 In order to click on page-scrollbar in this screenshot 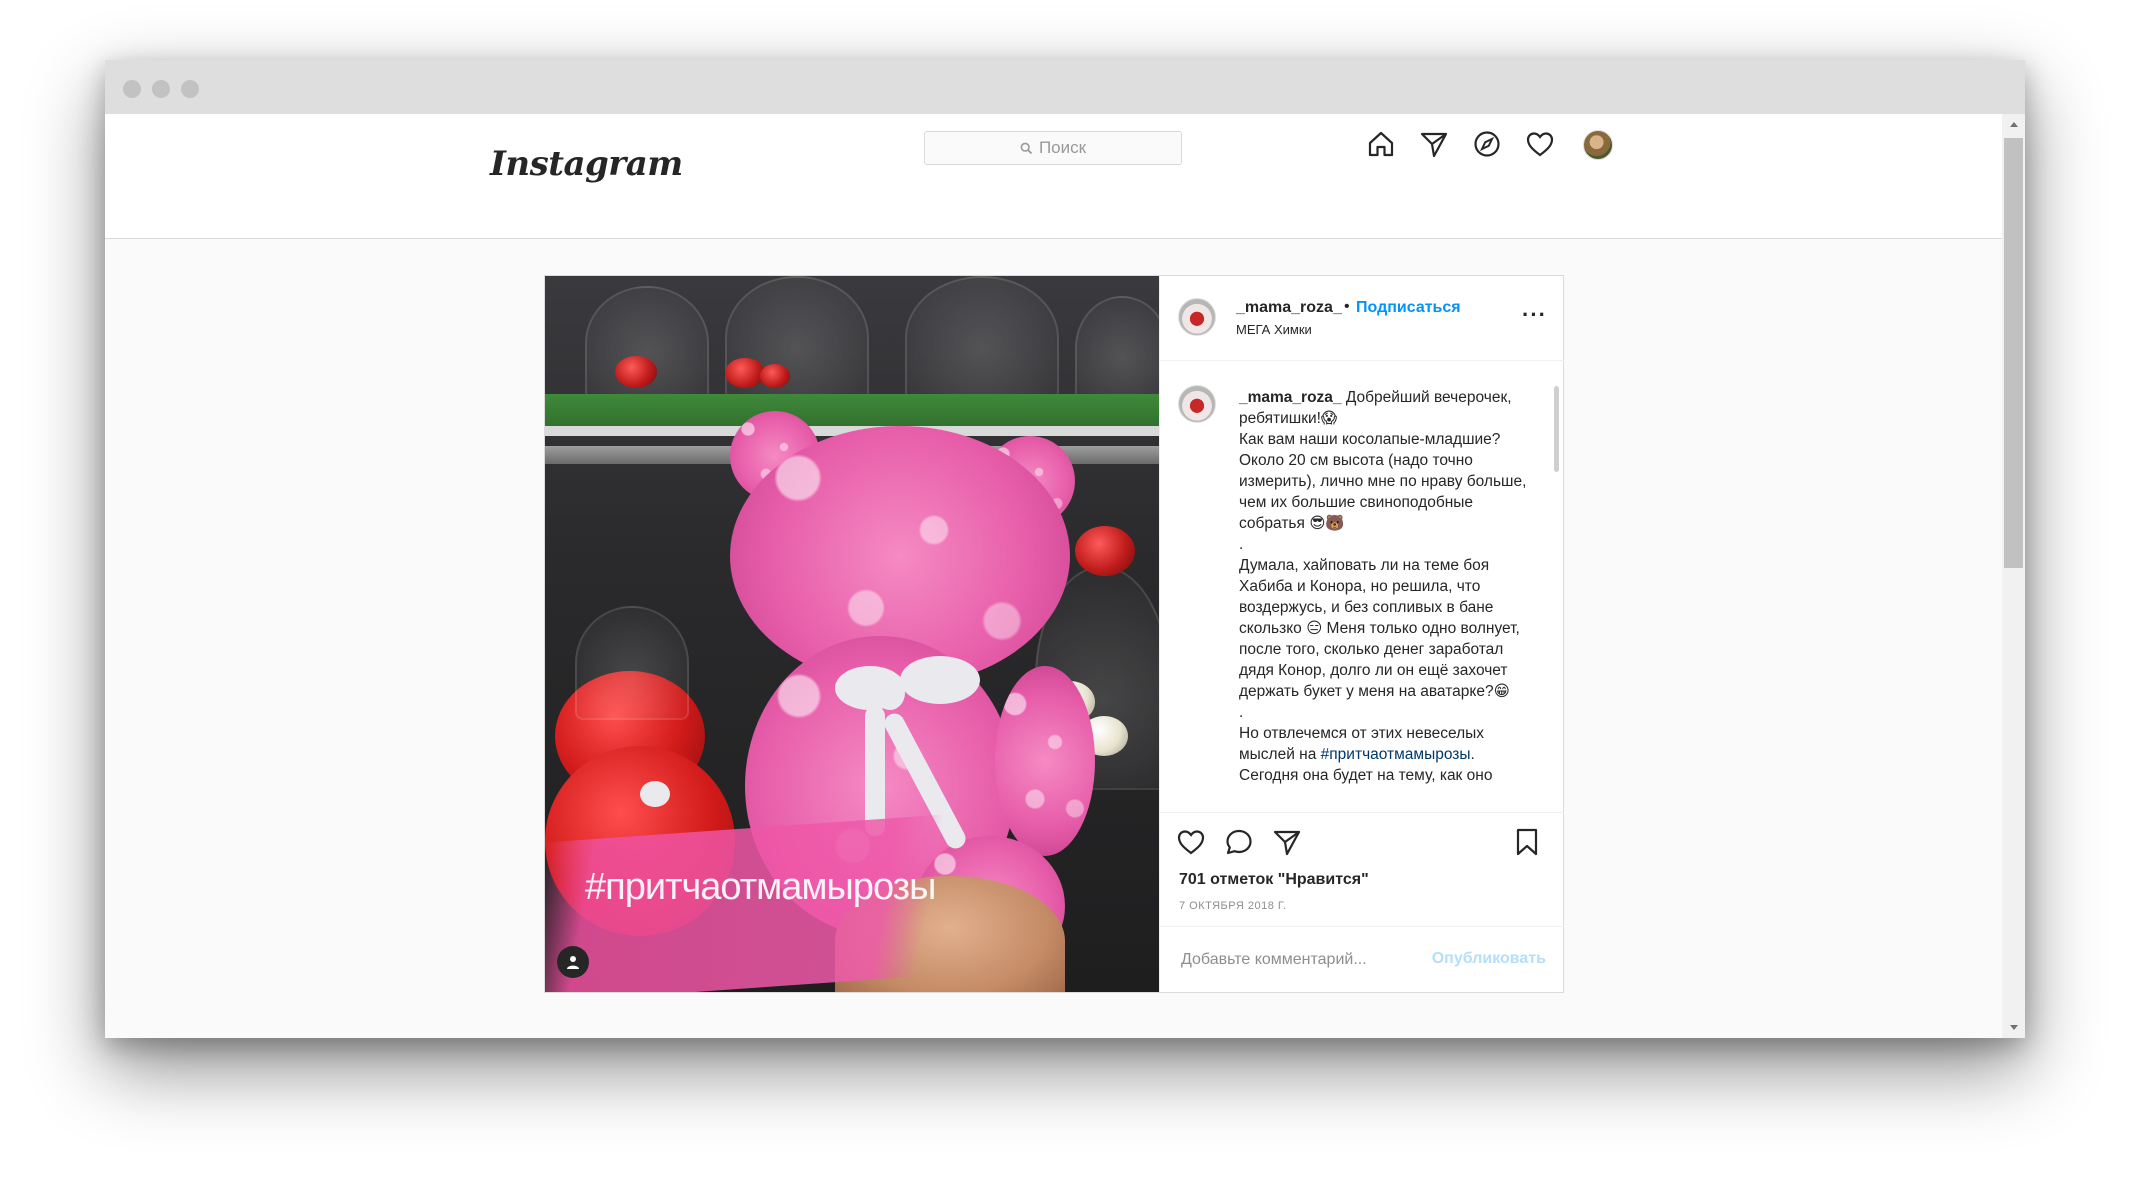, I will do `click(2013, 576)`.